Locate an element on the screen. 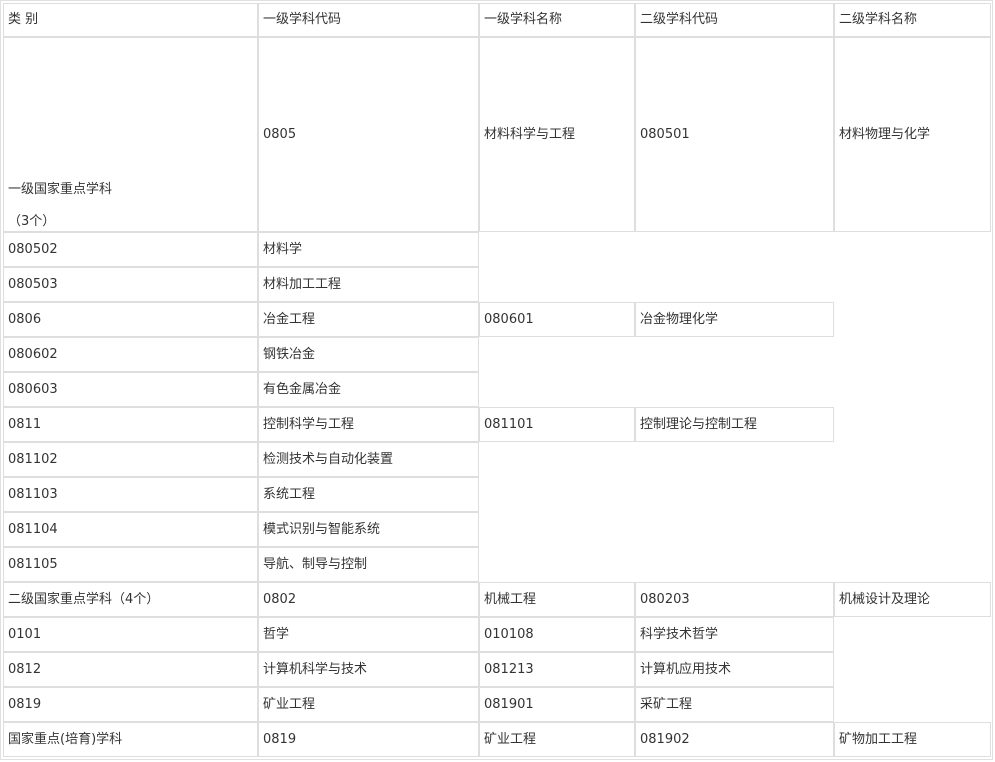 The image size is (995, 762). table-row-14-col5: 矿物加工工程 is located at coordinates (912, 739).